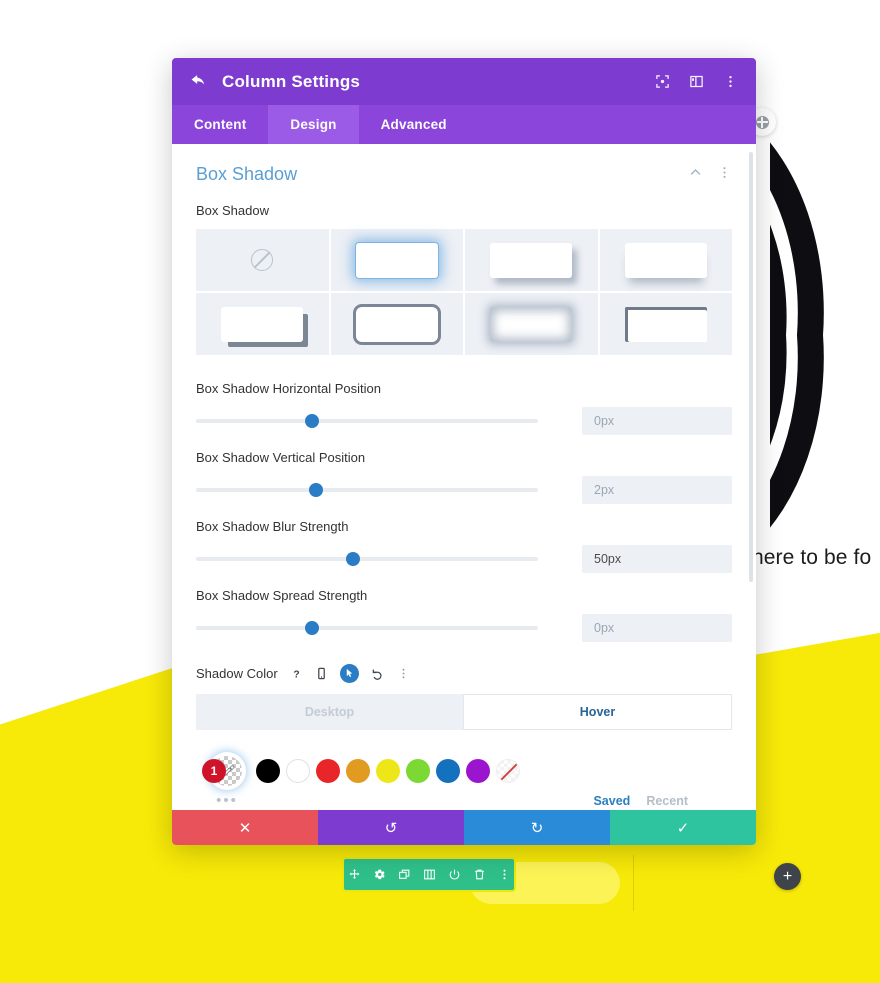 The width and height of the screenshot is (880, 983). Describe the element at coordinates (232, 210) in the screenshot. I see `box-shadow-label: Box Shadow` at that location.